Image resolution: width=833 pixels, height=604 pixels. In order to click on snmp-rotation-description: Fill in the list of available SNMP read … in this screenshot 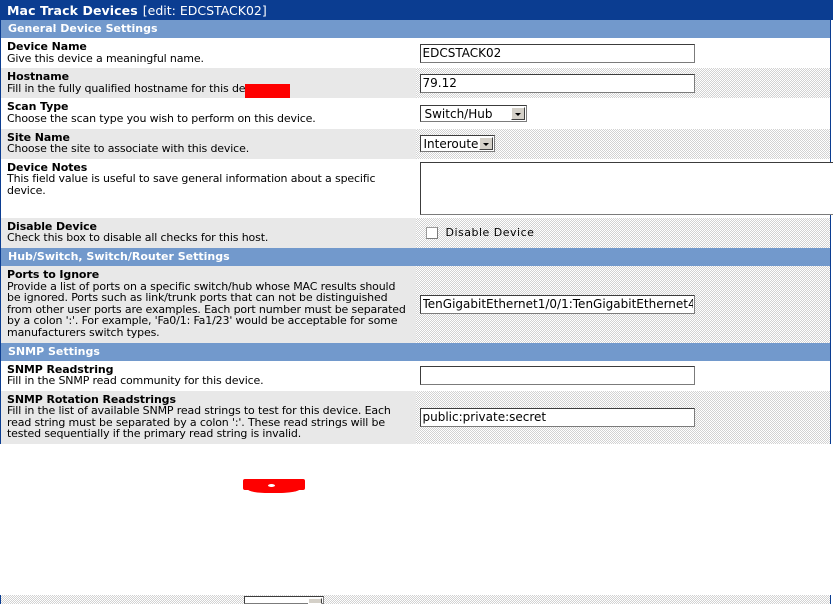, I will do `click(199, 422)`.